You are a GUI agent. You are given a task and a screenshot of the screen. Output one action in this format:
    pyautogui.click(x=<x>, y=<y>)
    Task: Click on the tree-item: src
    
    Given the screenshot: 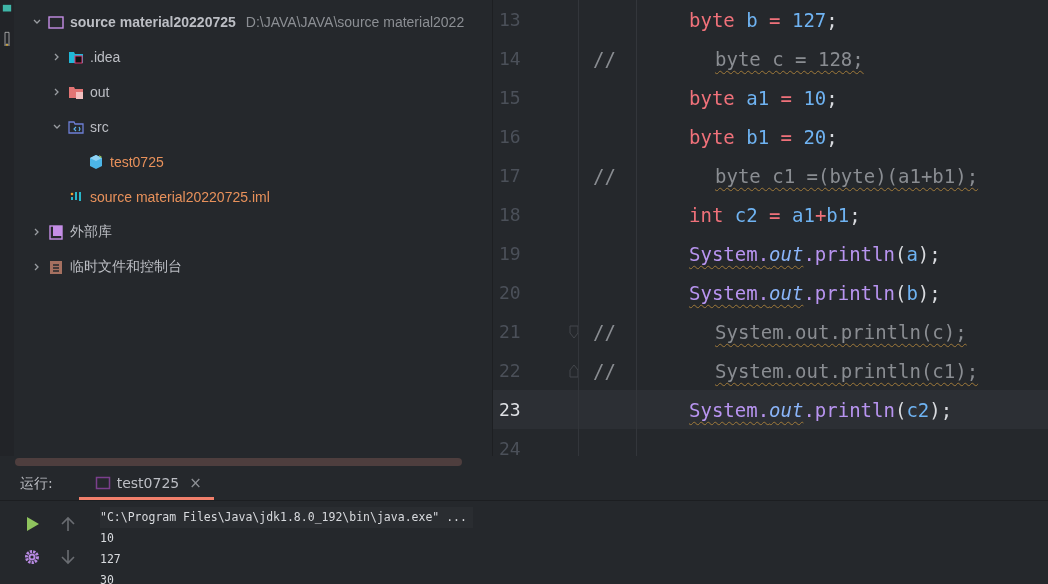 What is the action you would take?
    pyautogui.click(x=99, y=126)
    